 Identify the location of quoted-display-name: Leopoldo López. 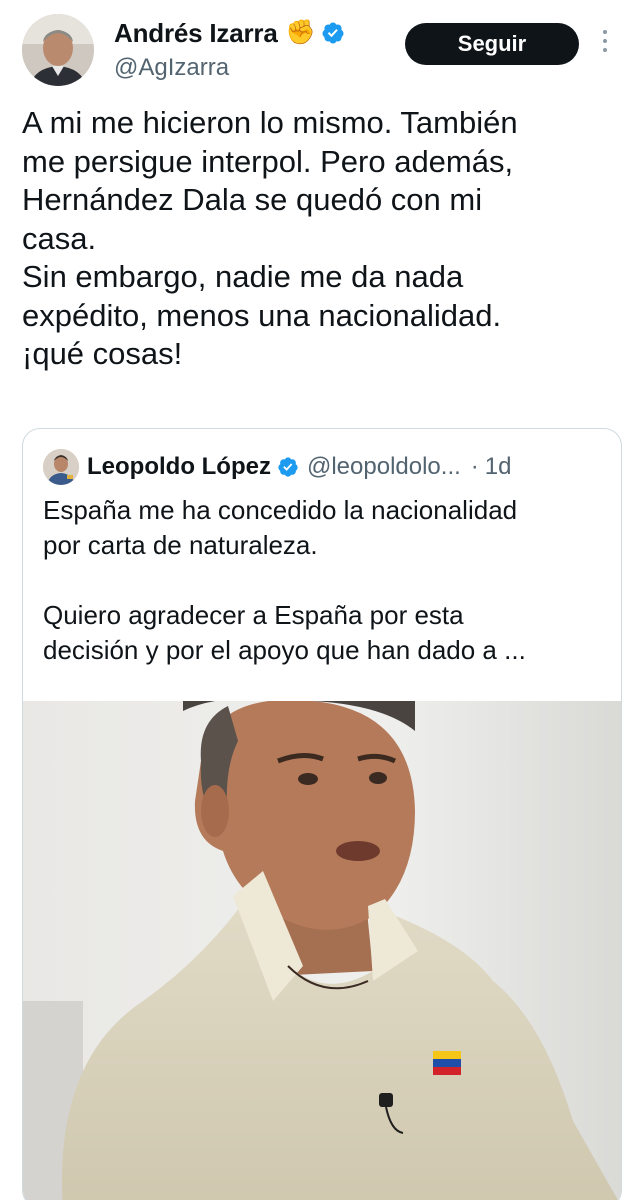
(179, 467).